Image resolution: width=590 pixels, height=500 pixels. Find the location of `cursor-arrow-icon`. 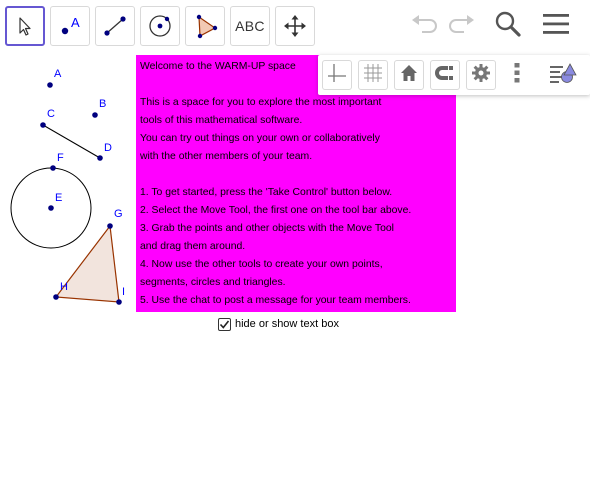

cursor-arrow-icon is located at coordinates (25, 26).